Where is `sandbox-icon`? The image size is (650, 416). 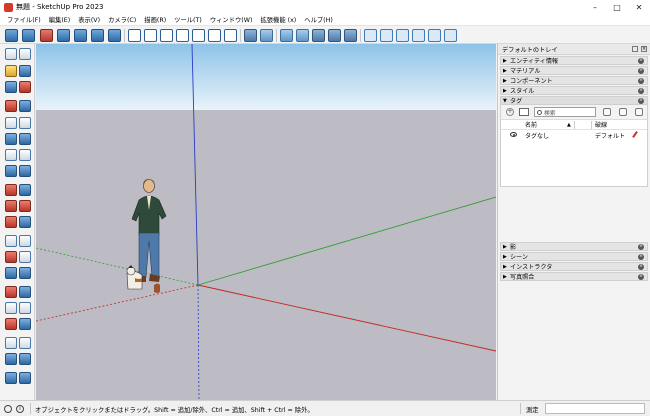
sandbox-icon is located at coordinates (11, 378).